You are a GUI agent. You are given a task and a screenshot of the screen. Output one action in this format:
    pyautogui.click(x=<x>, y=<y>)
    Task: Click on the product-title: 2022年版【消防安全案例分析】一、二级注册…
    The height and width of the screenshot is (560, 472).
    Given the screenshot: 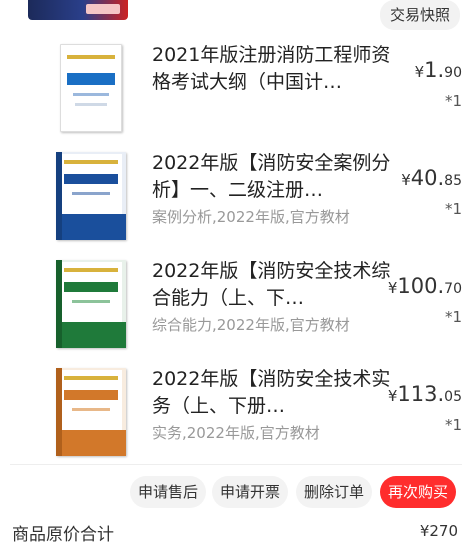 What is the action you would take?
    pyautogui.click(x=272, y=177)
    